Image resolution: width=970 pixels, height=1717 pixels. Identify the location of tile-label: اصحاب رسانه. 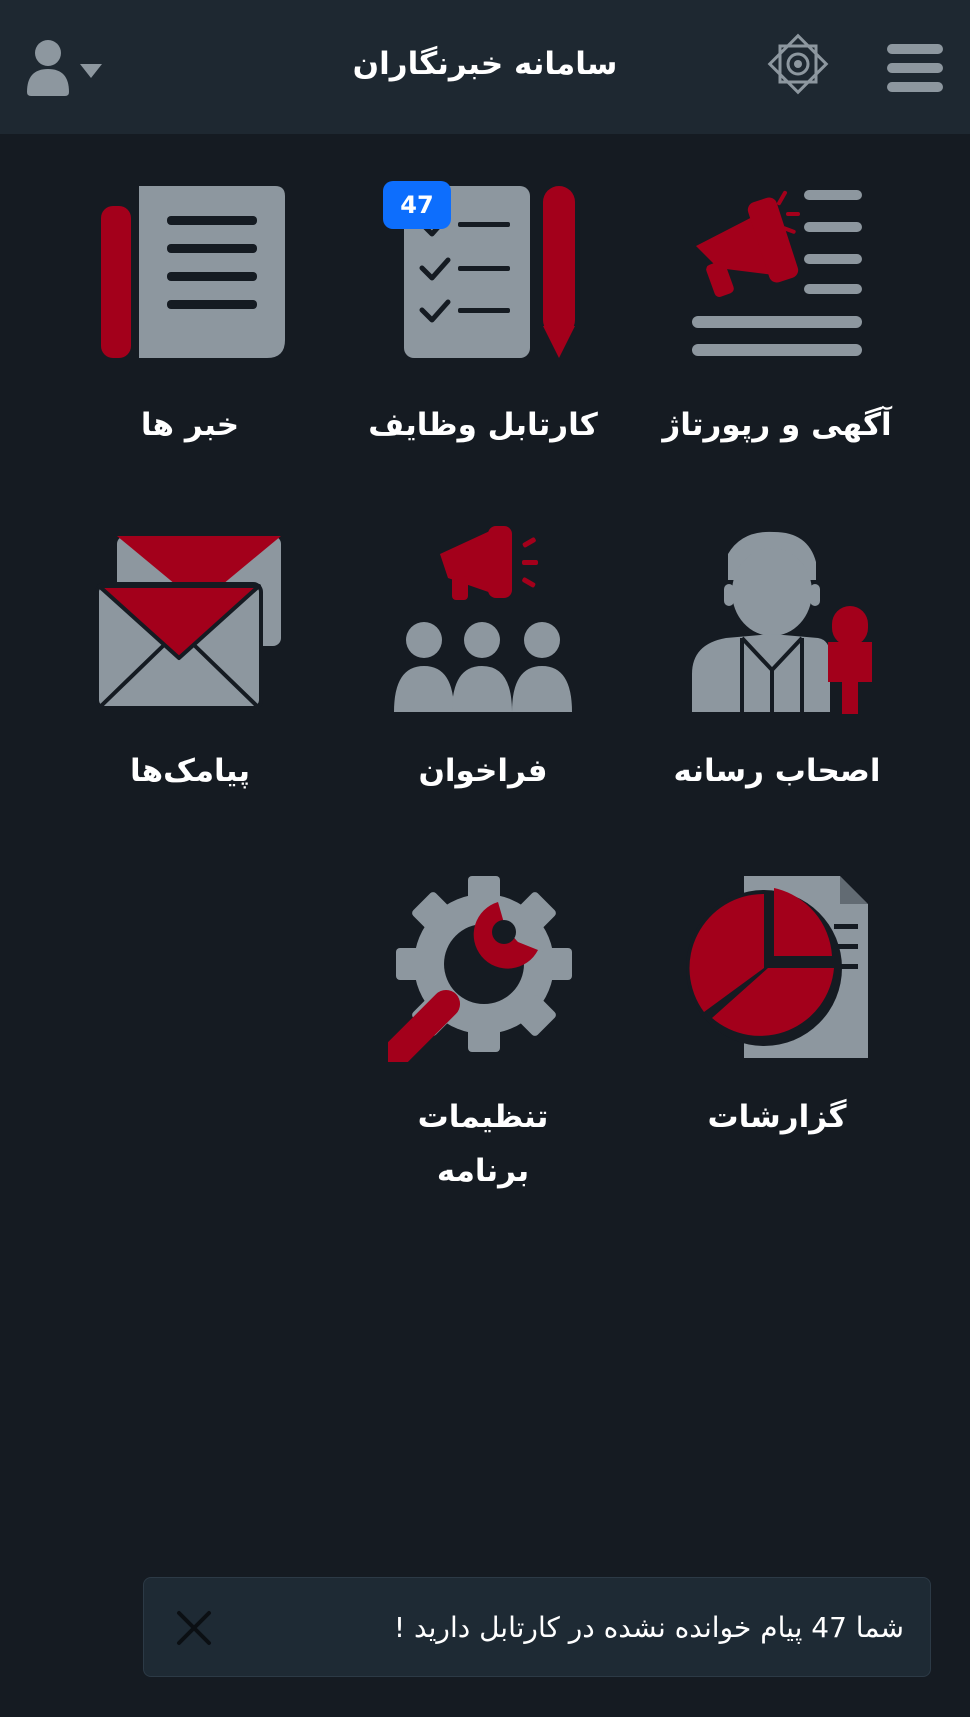
(777, 771).